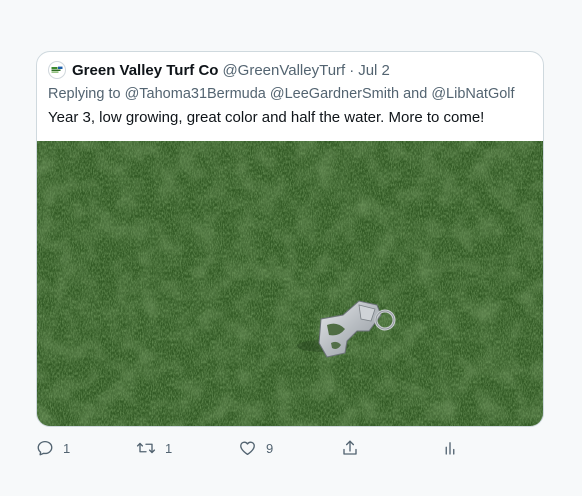  I want to click on share-icon, so click(350, 447).